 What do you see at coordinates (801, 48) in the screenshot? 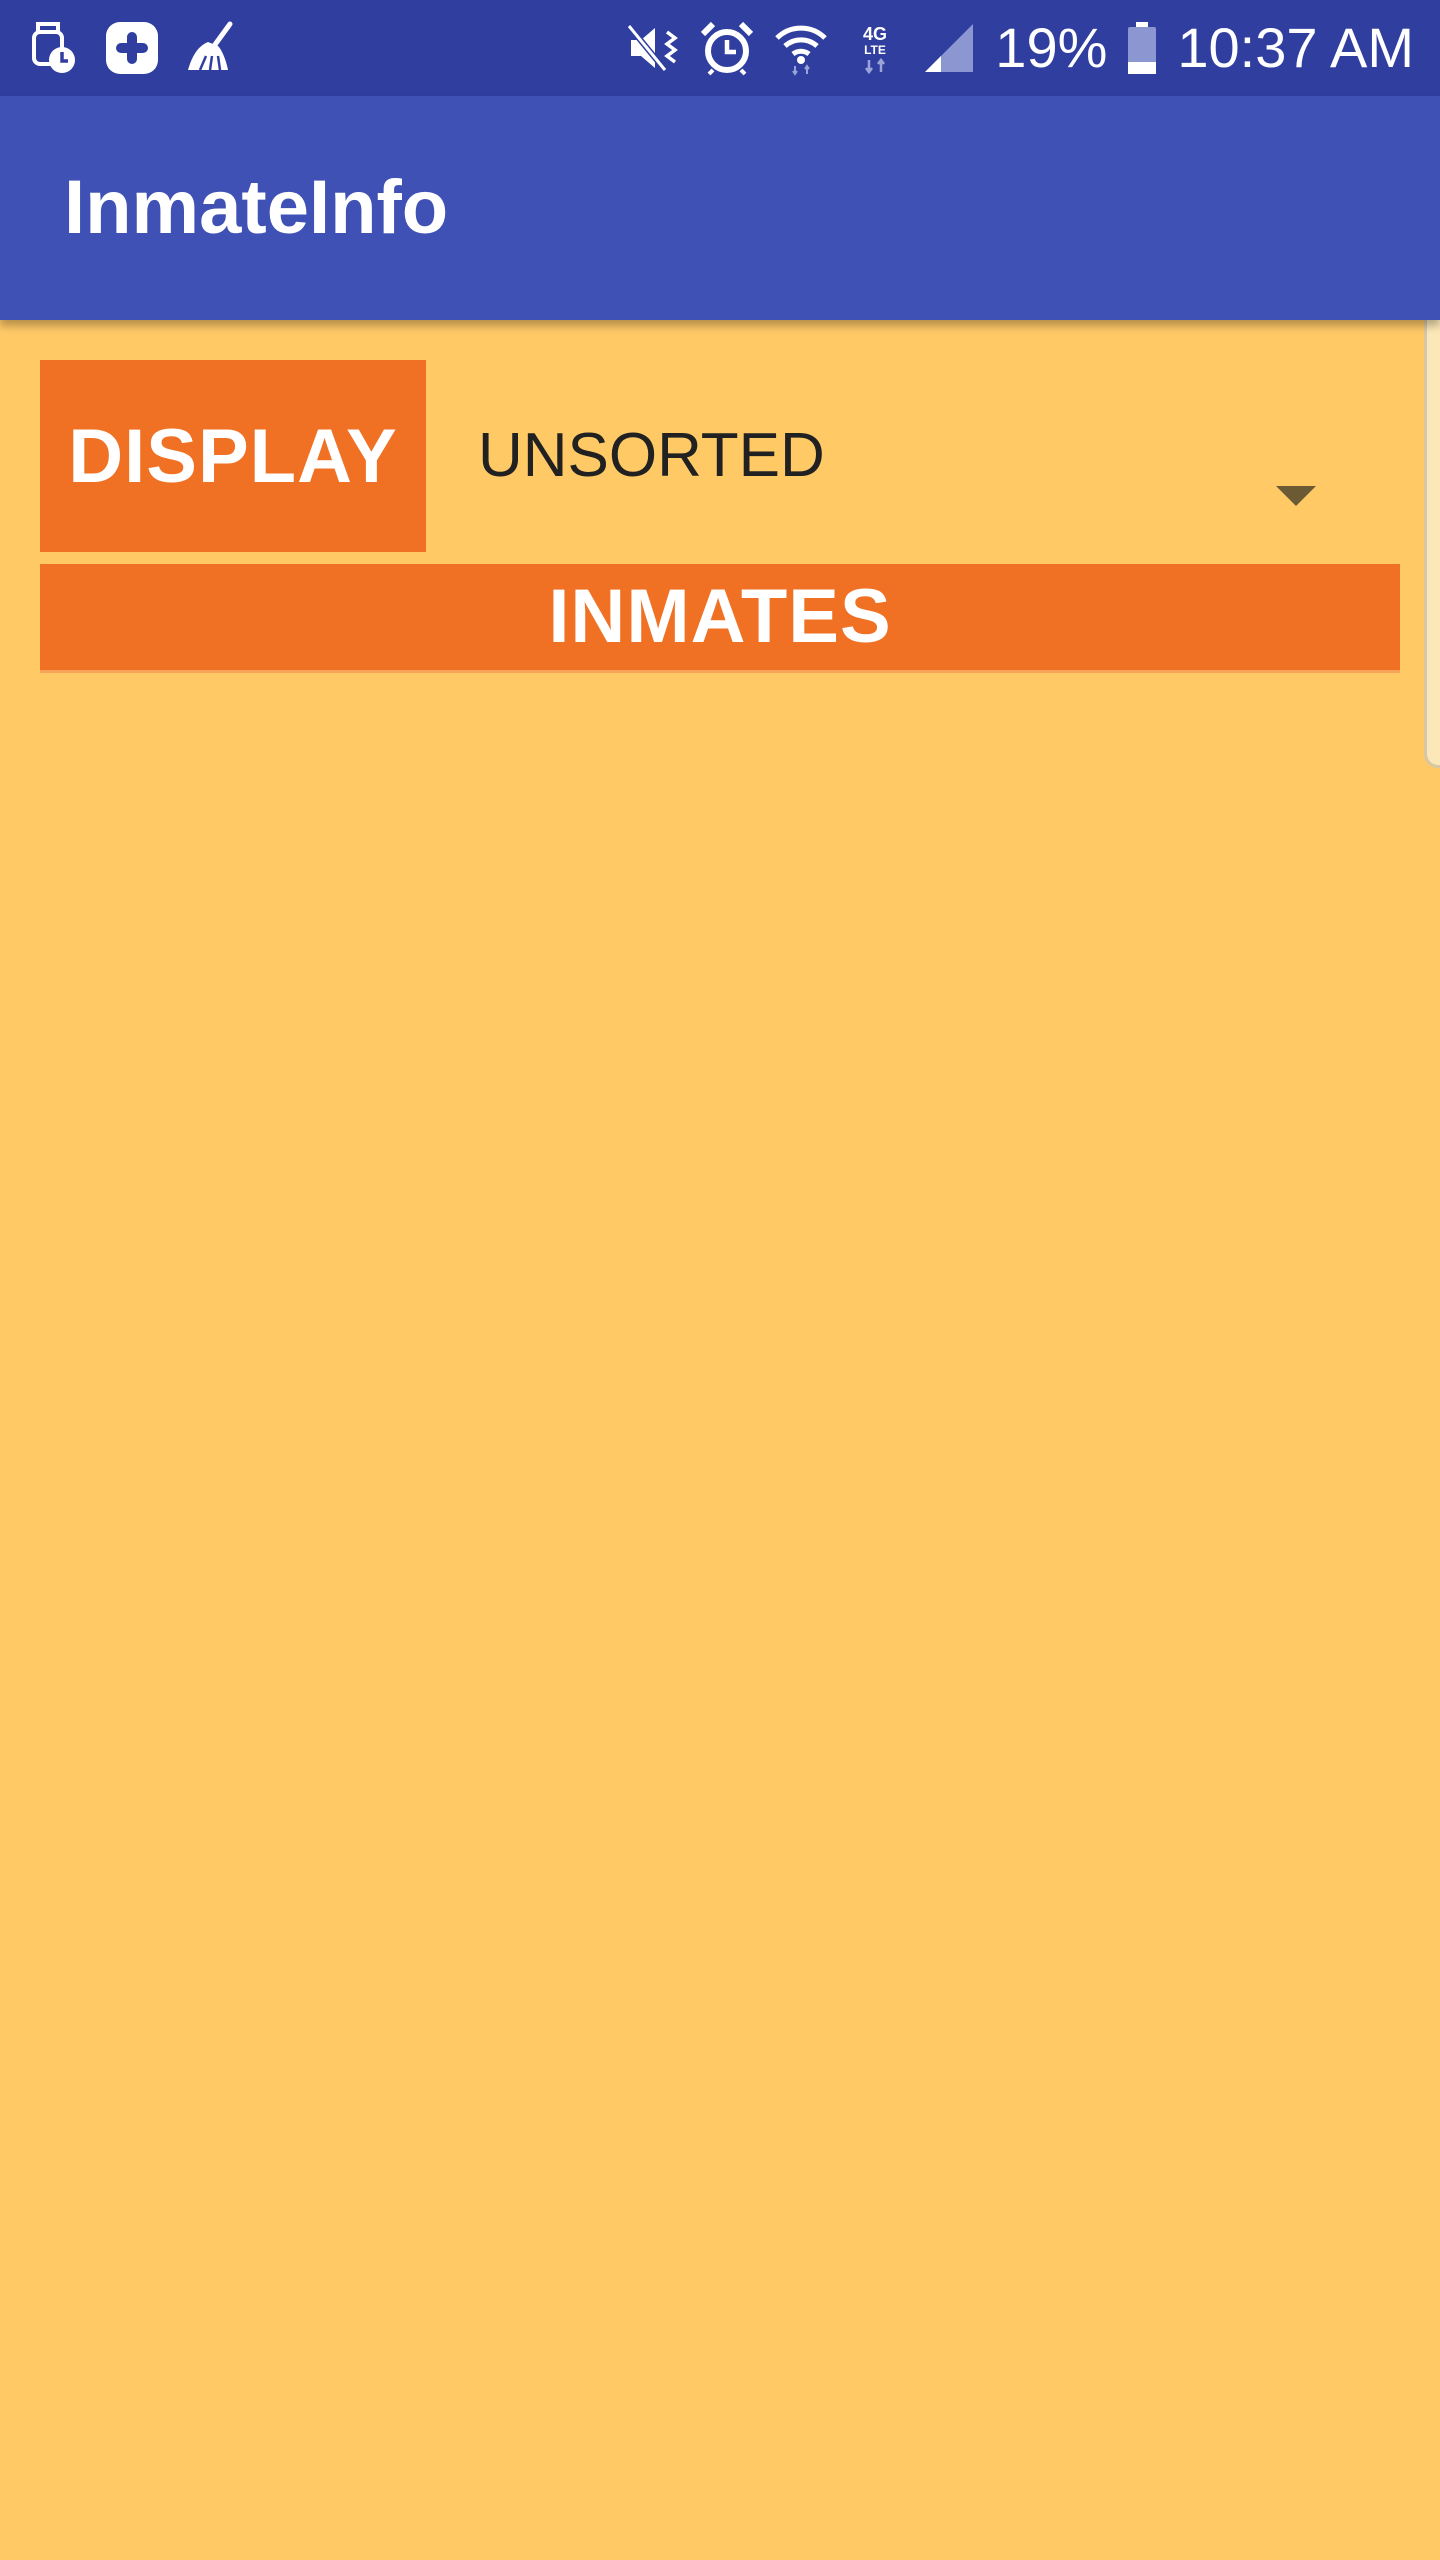
I see `wifi-icon` at bounding box center [801, 48].